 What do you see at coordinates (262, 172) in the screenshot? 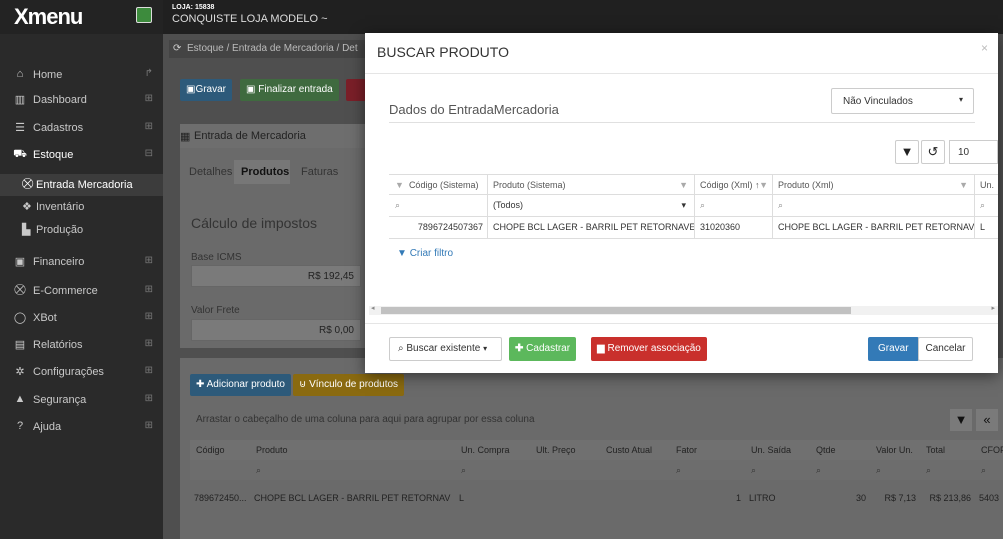
I see `tab-produtos: Produtos` at bounding box center [262, 172].